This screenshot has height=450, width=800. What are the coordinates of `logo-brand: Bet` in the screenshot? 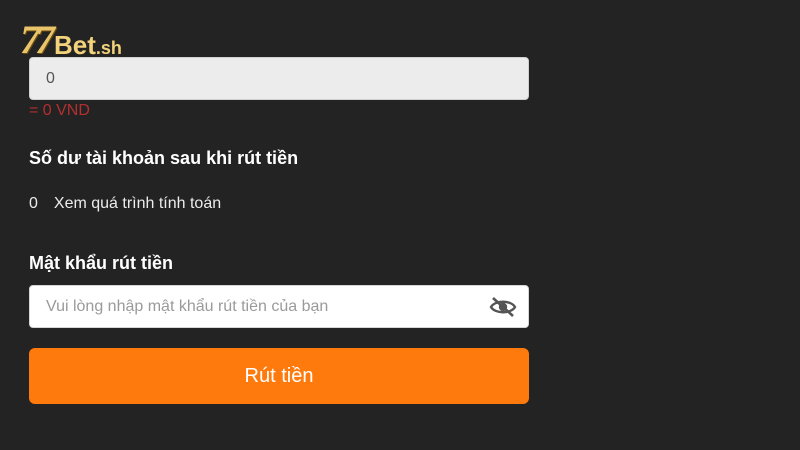 It's located at (75, 45).